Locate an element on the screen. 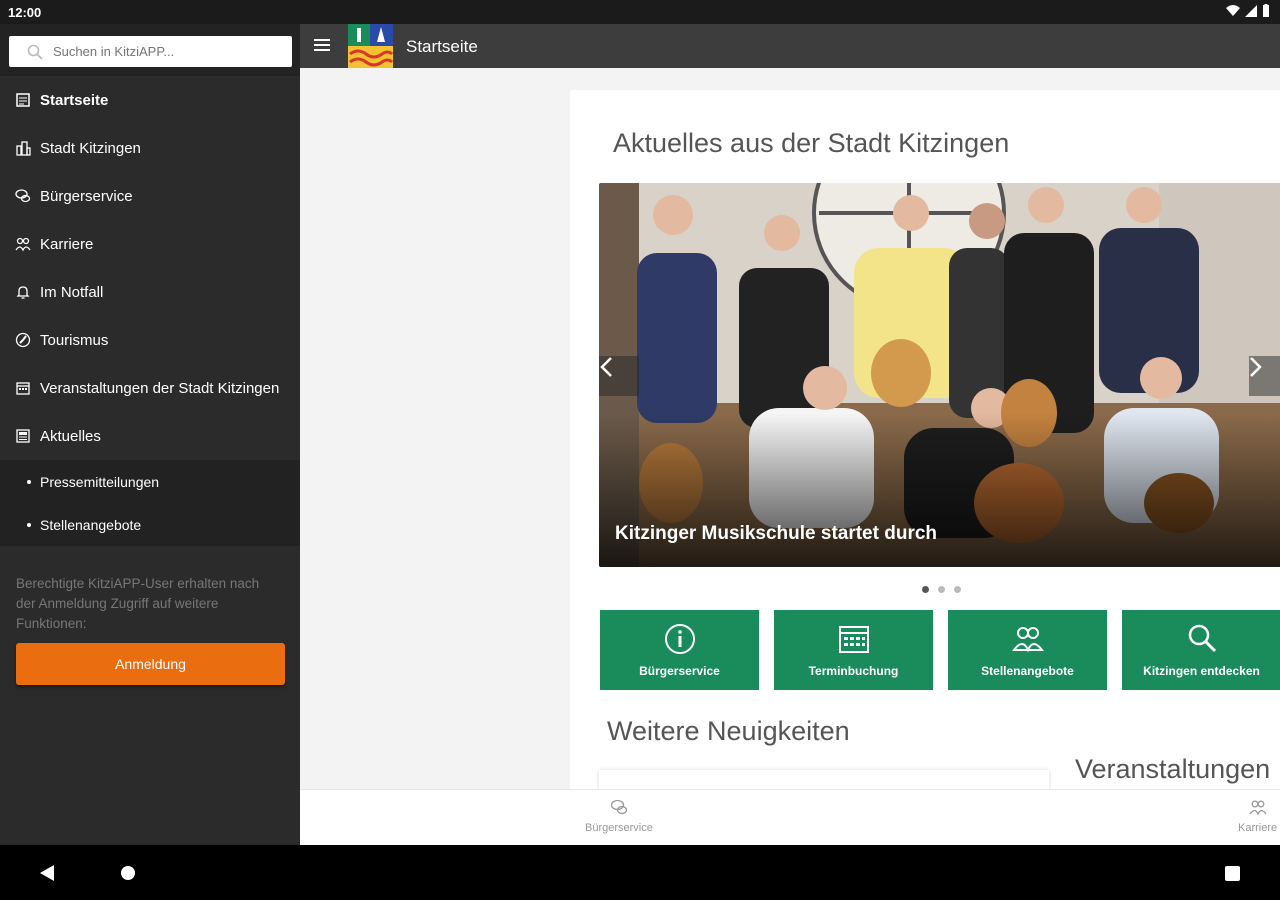 This screenshot has width=1280, height=900. news-icon is located at coordinates (23, 436).